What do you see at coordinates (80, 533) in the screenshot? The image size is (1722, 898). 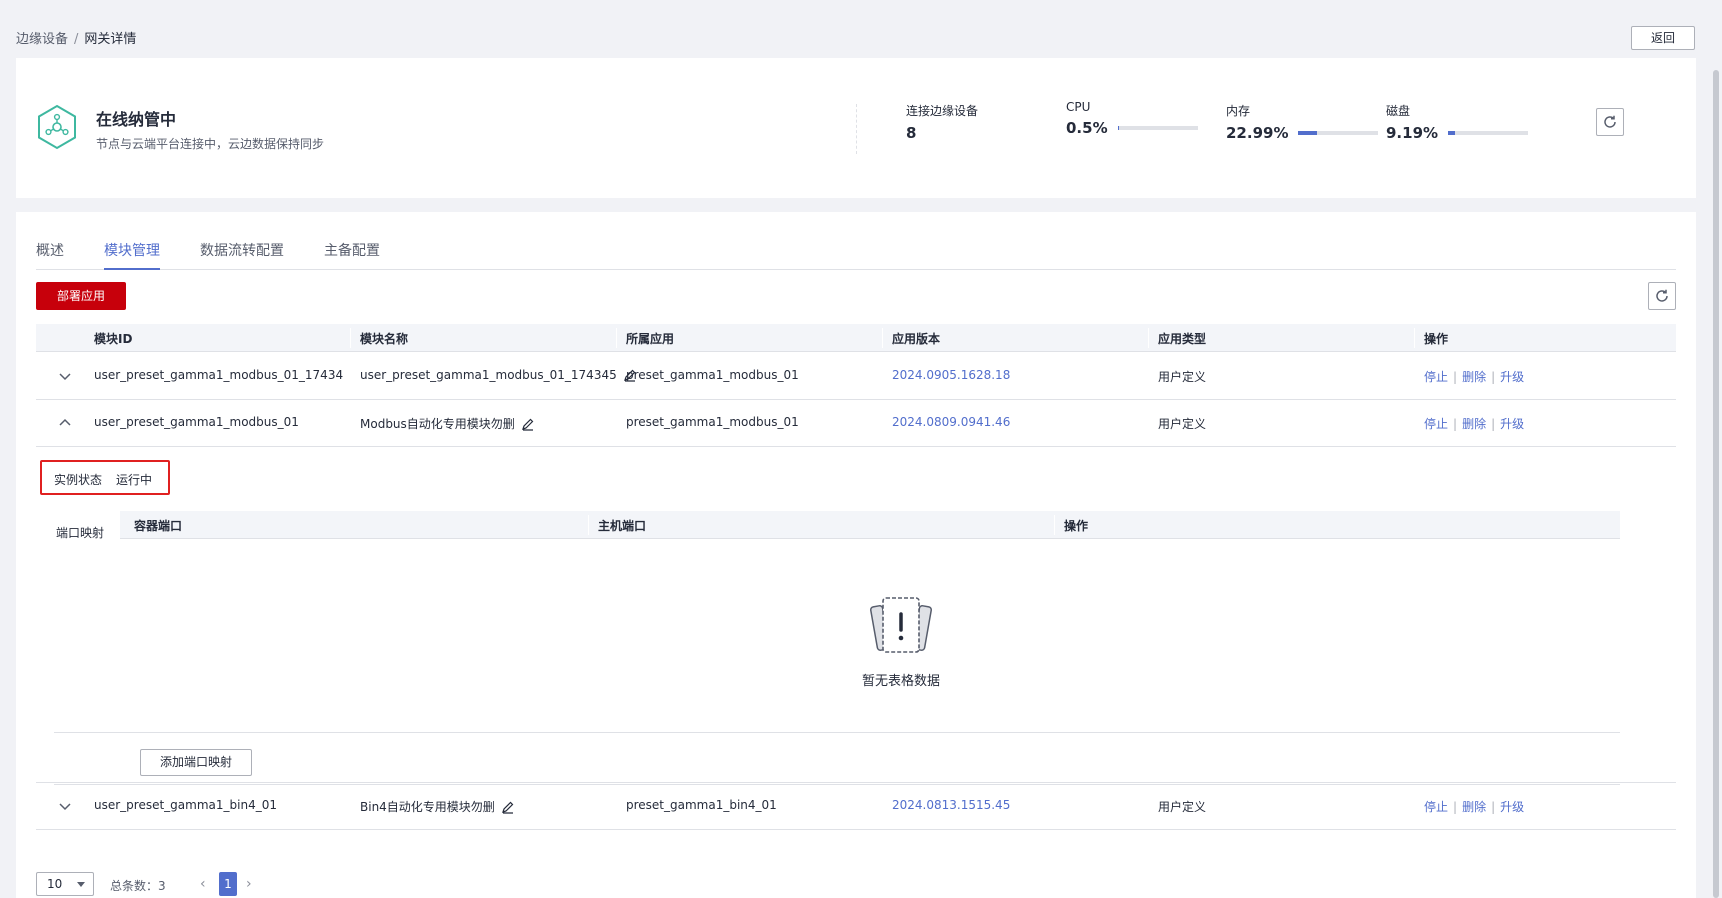 I see `port-mapping-label: 端口映射` at bounding box center [80, 533].